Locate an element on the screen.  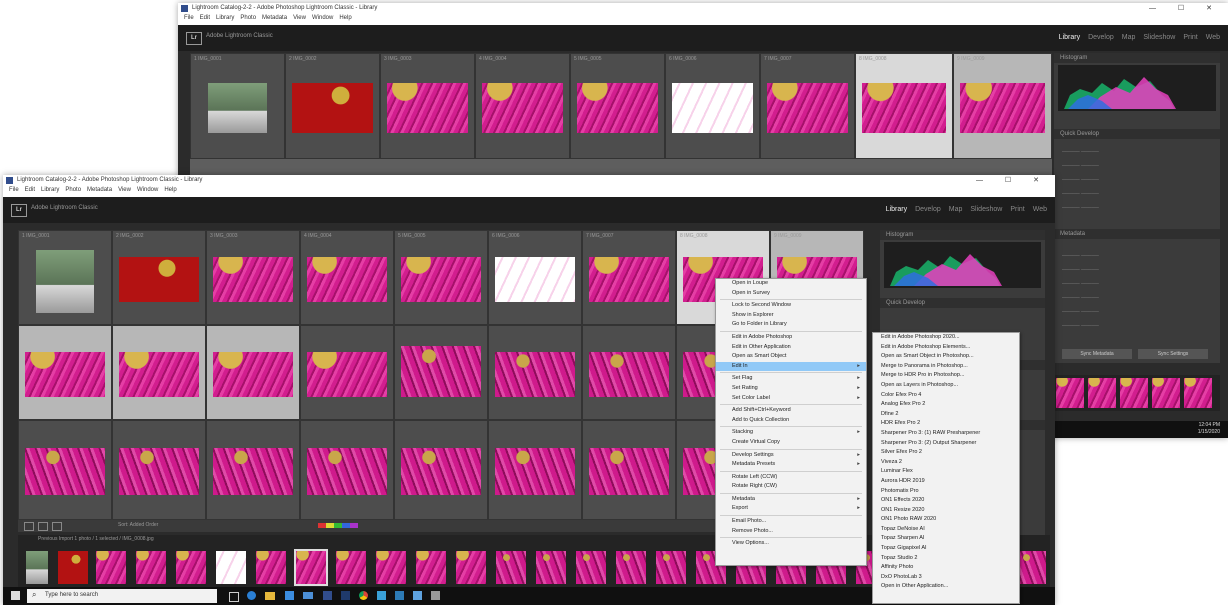
submenu-item: Affinity Photo is located at coordinates (946, 568).